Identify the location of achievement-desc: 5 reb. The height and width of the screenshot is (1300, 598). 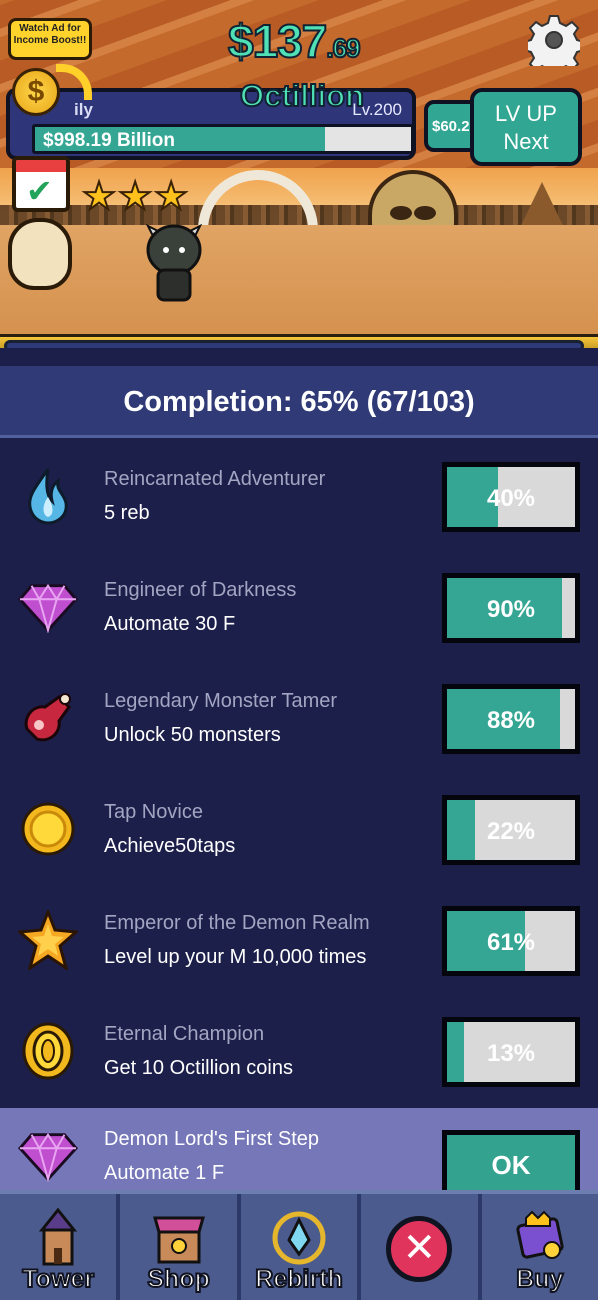
(127, 513).